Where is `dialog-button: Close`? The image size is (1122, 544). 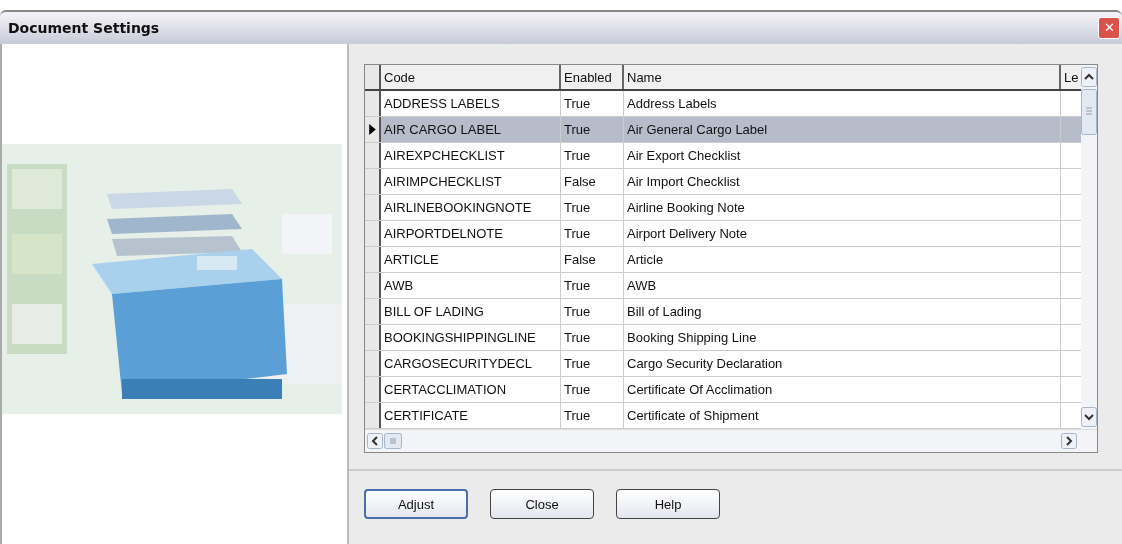
dialog-button: Close is located at coordinates (542, 504).